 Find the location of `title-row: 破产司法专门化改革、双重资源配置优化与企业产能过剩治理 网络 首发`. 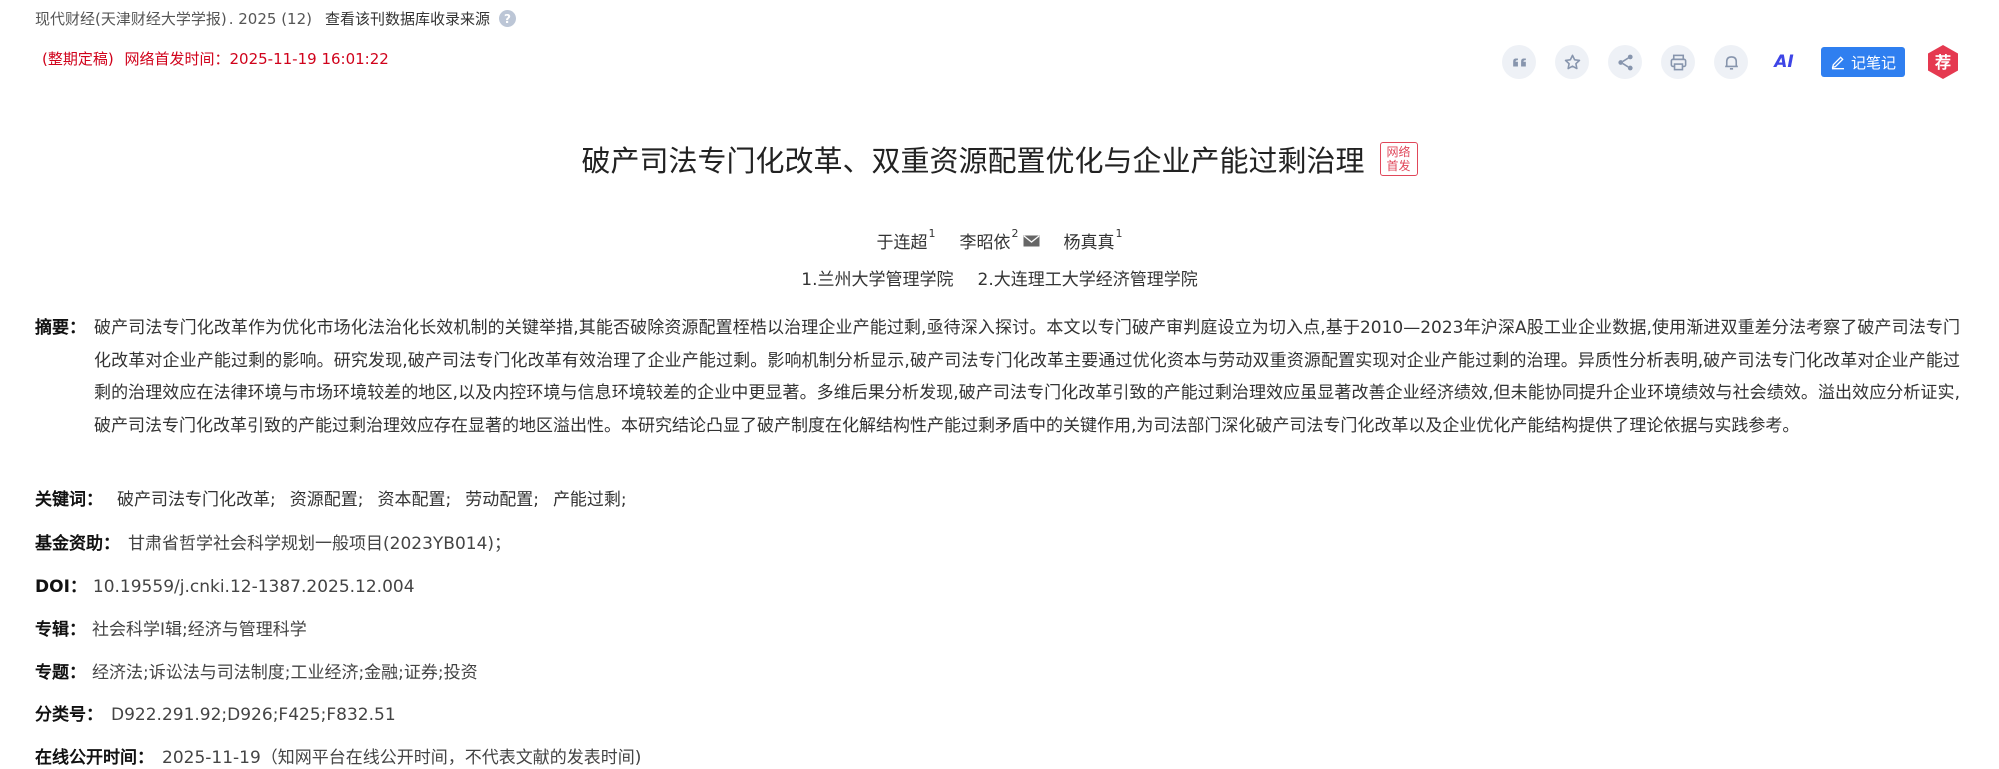

title-row: 破产司法专门化改革、双重资源配置优化与企业产能过剩治理 网络 首发 is located at coordinates (999, 159).